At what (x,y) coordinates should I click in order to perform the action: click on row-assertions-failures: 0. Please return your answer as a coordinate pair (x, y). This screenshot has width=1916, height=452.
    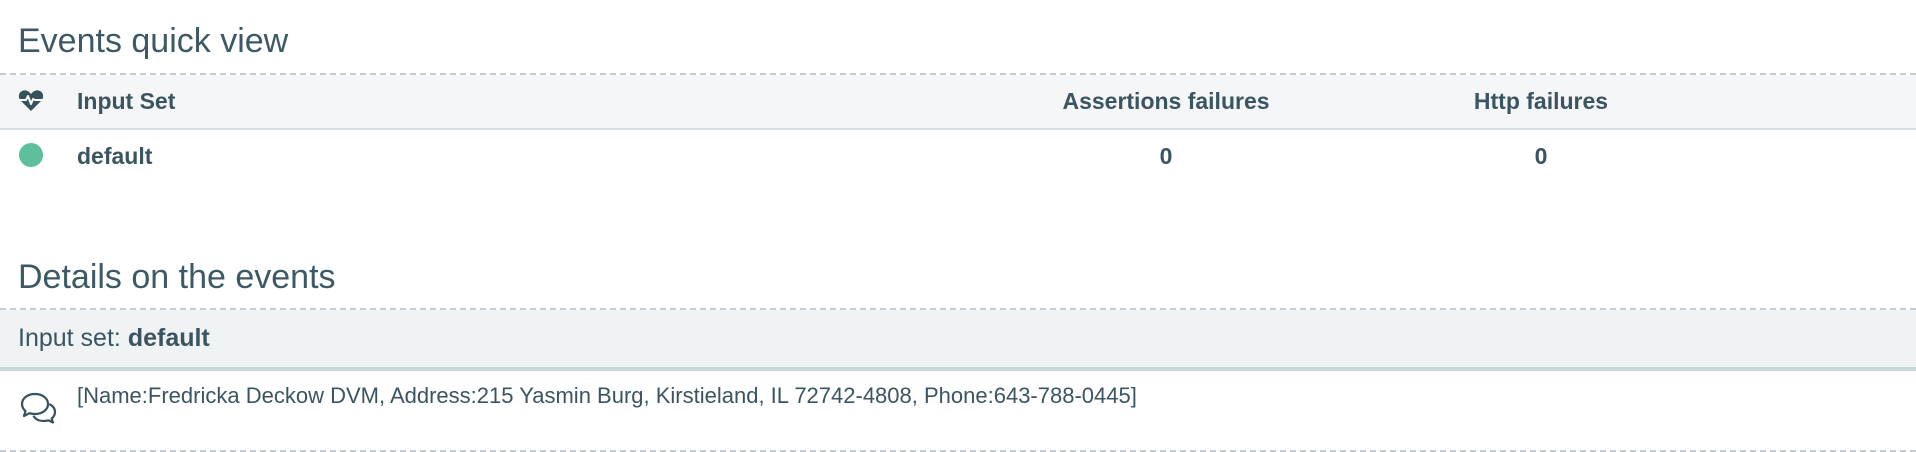
    Looking at the image, I should click on (1166, 156).